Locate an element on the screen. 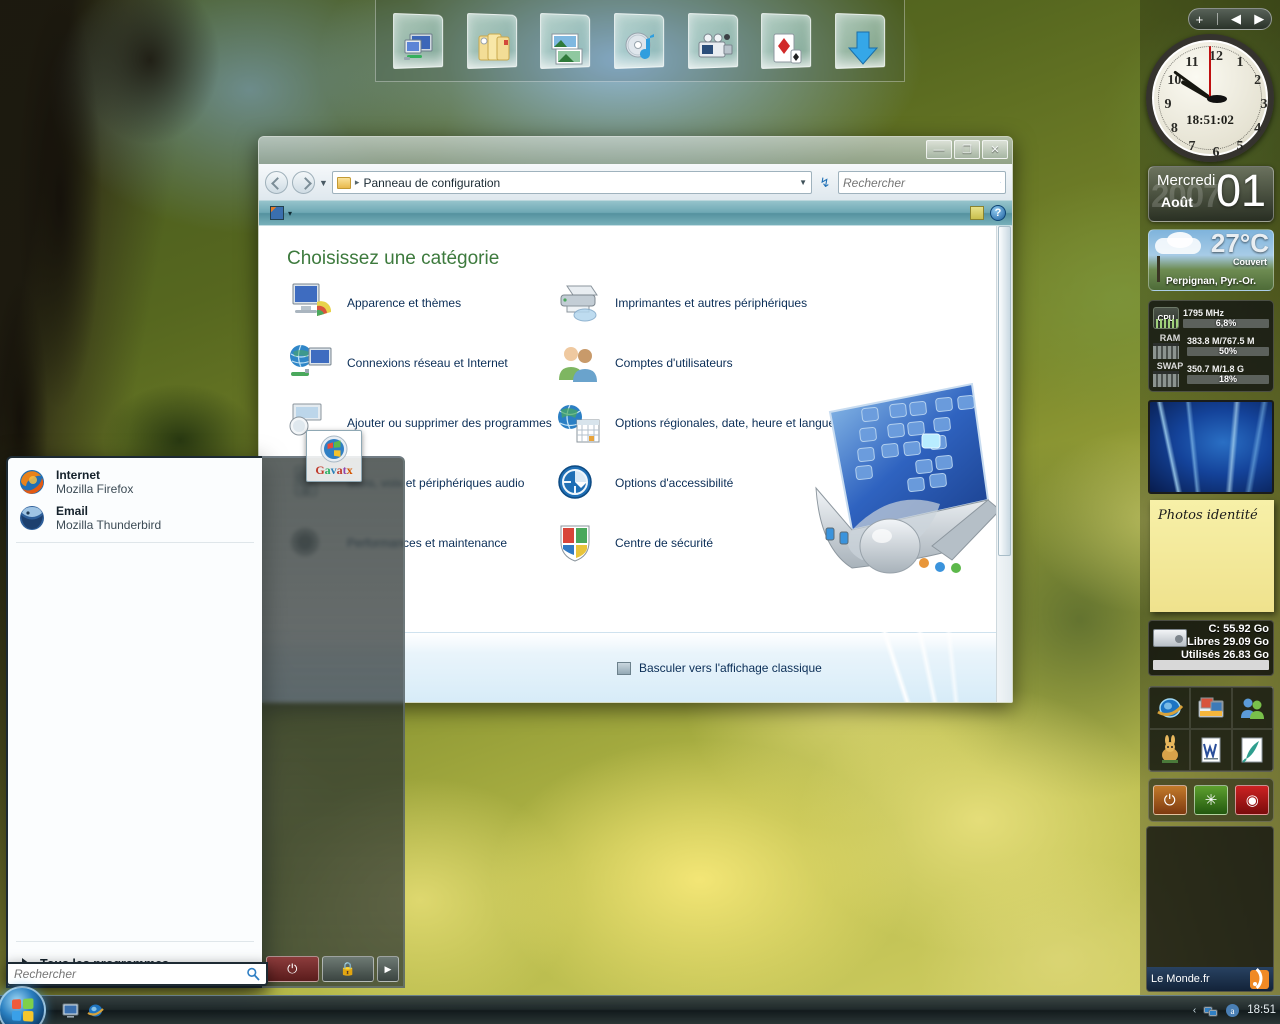 The image size is (1280, 1024). refresh-icon: ↯ is located at coordinates (825, 183).